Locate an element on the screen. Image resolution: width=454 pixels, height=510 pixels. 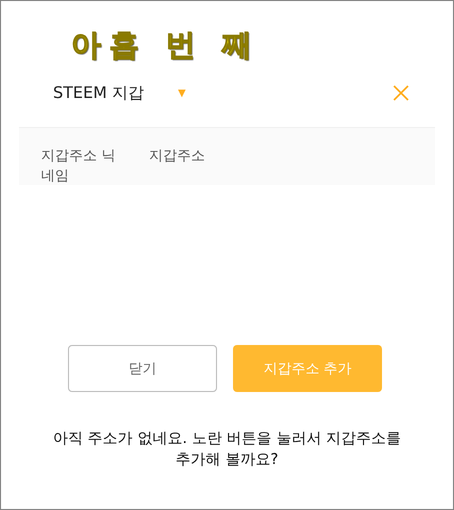
wallet-title: STEEM 지갑 is located at coordinates (98, 93).